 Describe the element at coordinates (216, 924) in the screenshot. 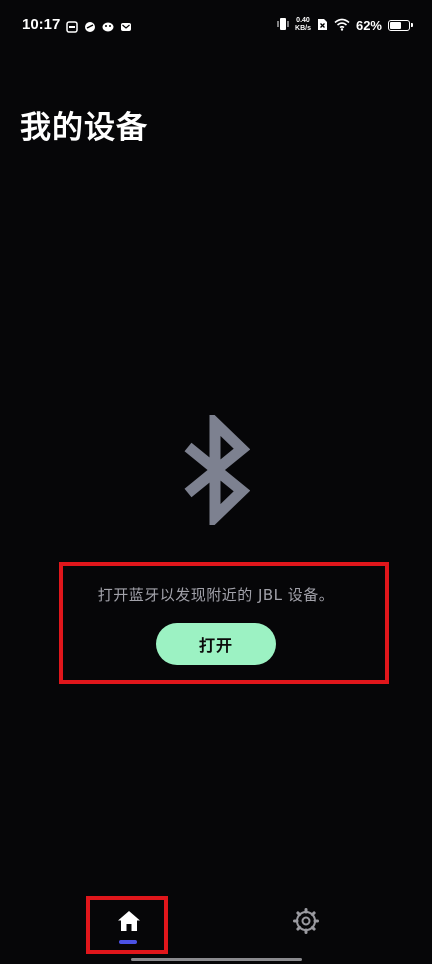

I see `bottom-nav` at that location.